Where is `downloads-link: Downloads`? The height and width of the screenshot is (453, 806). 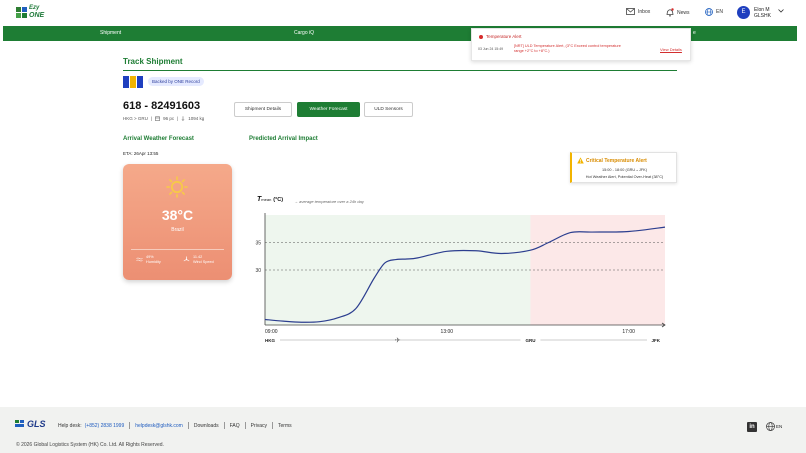 downloads-link: Downloads is located at coordinates (206, 426).